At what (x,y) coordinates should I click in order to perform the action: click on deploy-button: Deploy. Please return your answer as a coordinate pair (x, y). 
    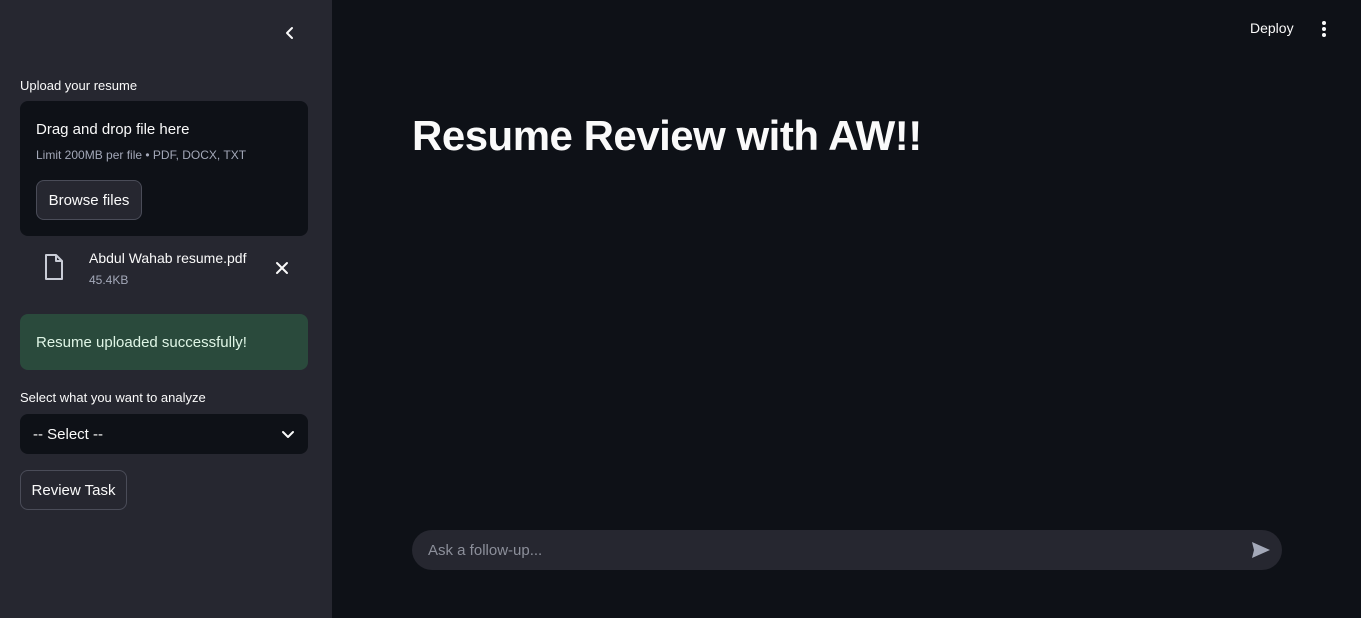
    Looking at the image, I should click on (1272, 30).